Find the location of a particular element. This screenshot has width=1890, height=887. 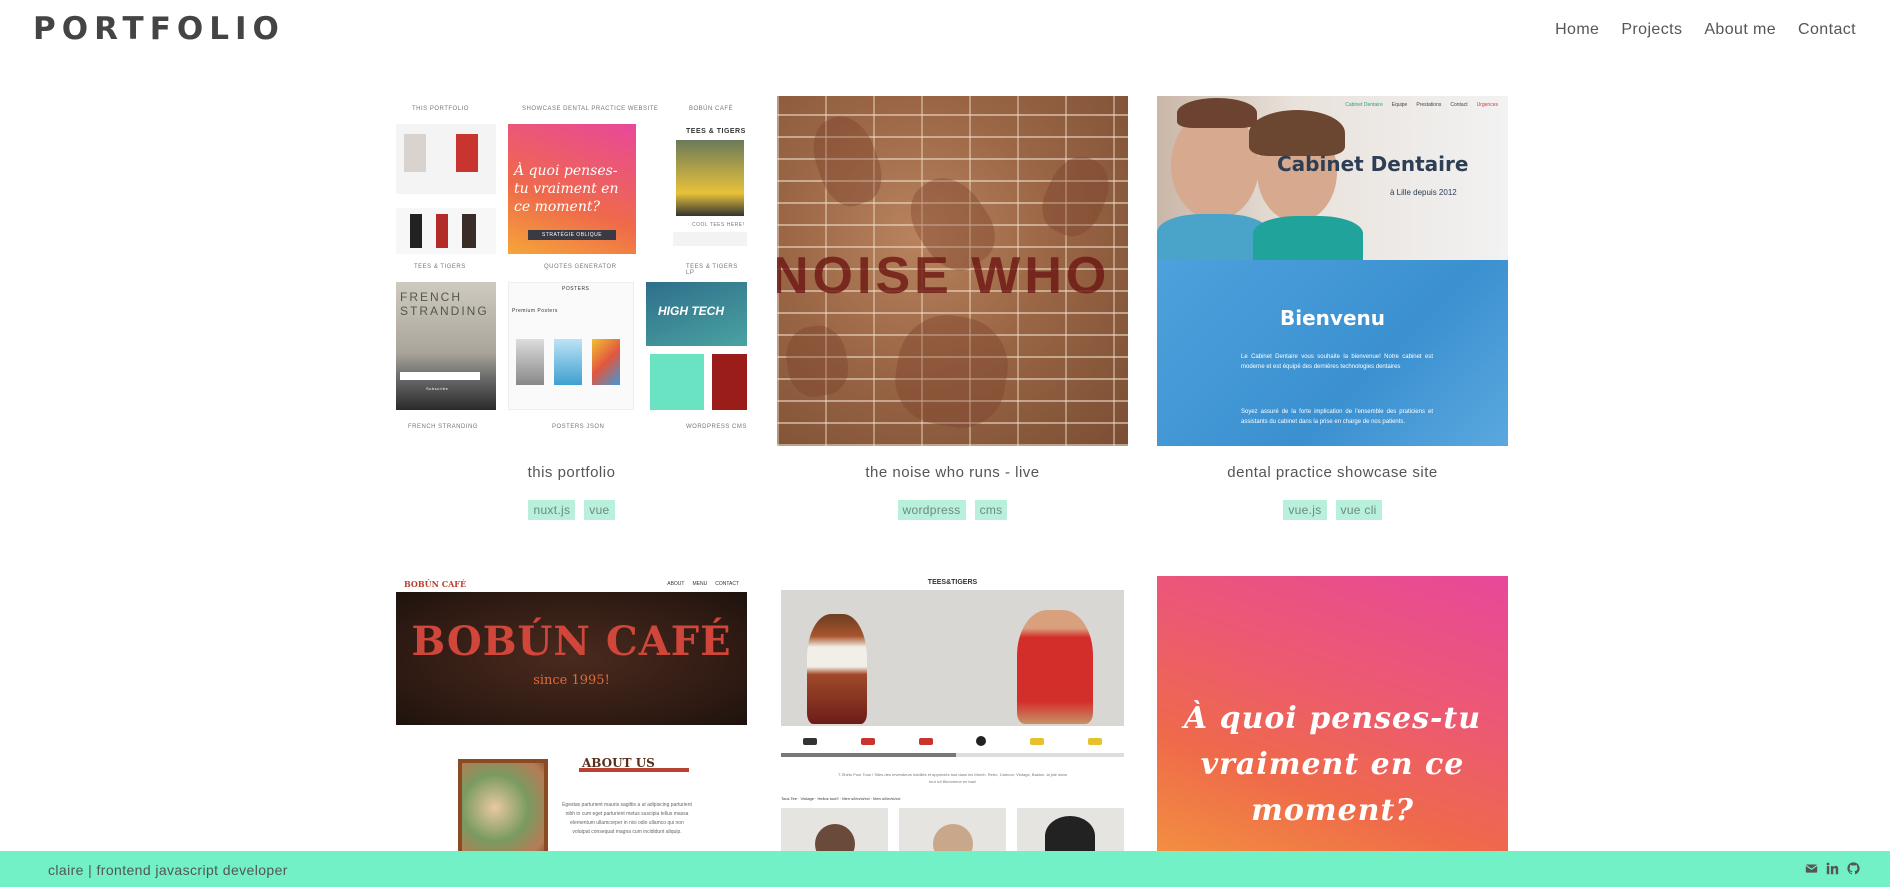

mini-green-block is located at coordinates (677, 382).